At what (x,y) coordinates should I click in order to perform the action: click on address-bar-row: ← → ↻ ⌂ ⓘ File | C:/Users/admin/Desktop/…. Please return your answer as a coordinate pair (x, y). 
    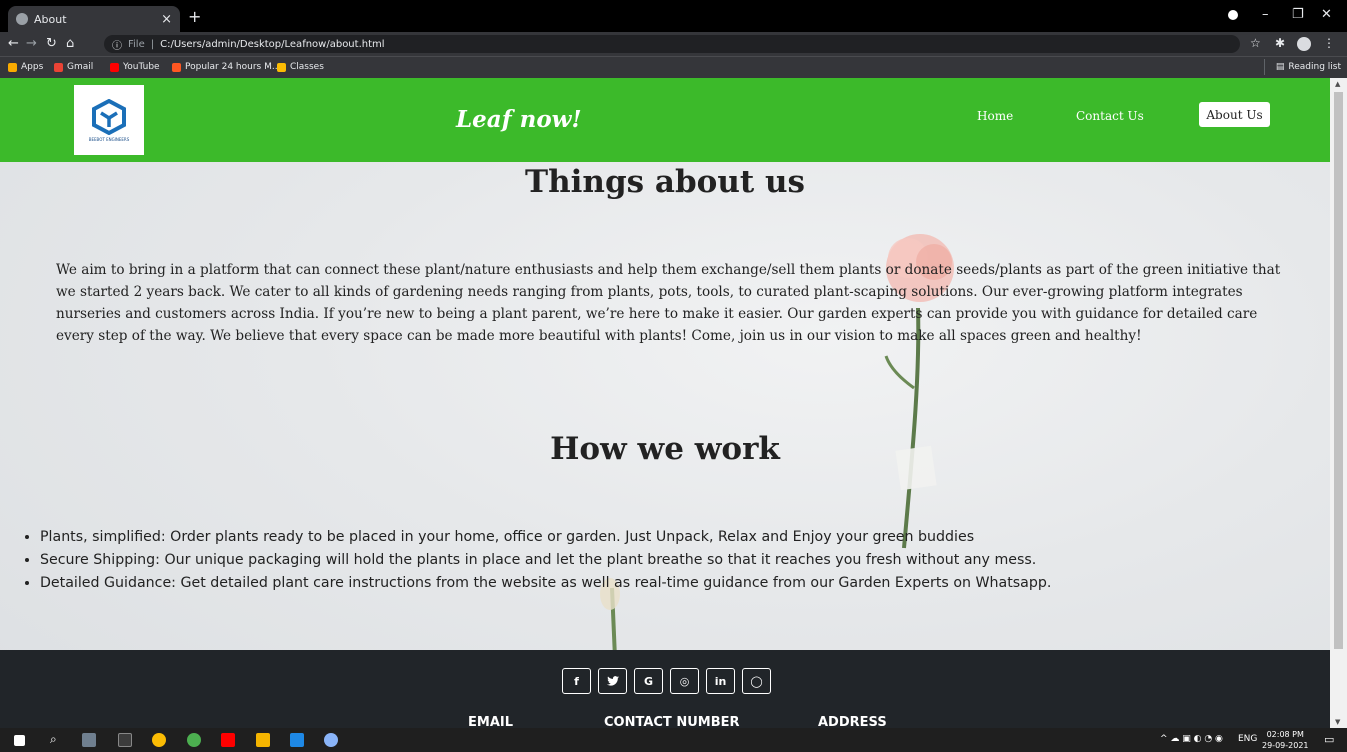
    Looking at the image, I should click on (673, 44).